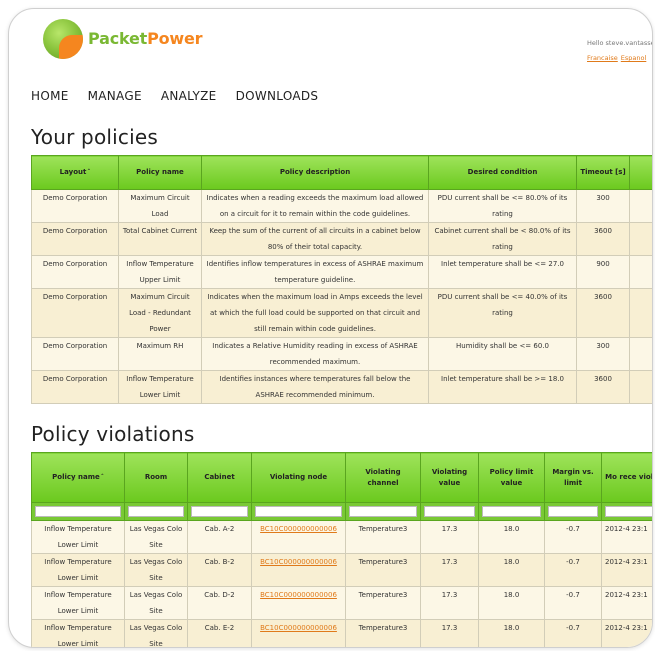 The image size is (655, 651). Describe the element at coordinates (160, 313) in the screenshot. I see `policy-name-cell: Maximum Circuit Load - Redundant Power` at that location.